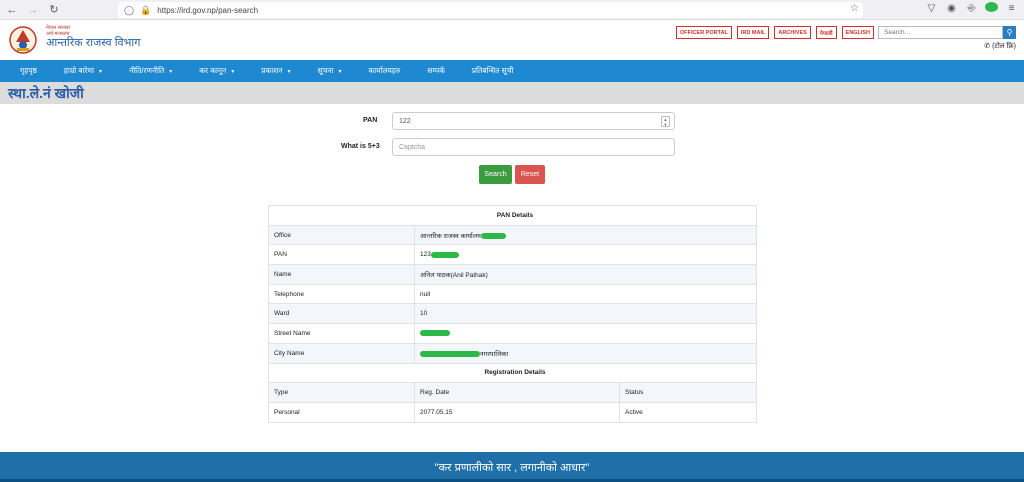  I want to click on nav-item-label: प्रकाशन, so click(272, 70).